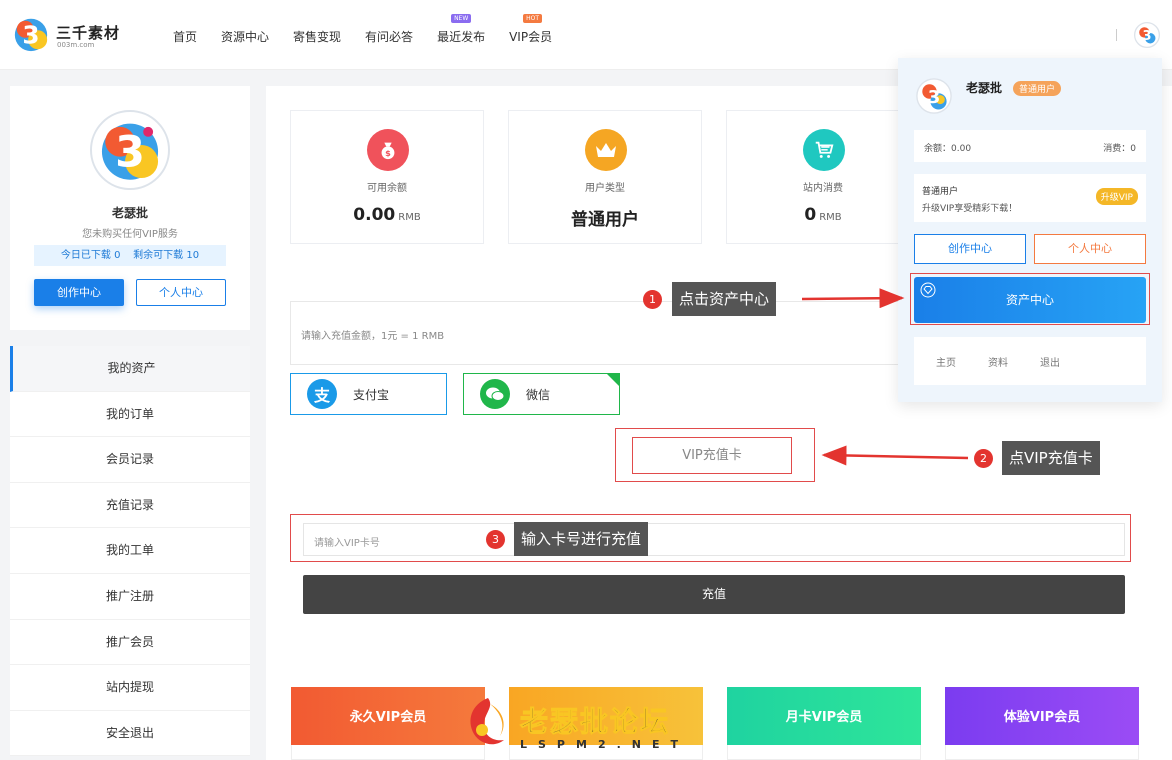  Describe the element at coordinates (79, 292) in the screenshot. I see `creator-center-button: 创作中心` at that location.